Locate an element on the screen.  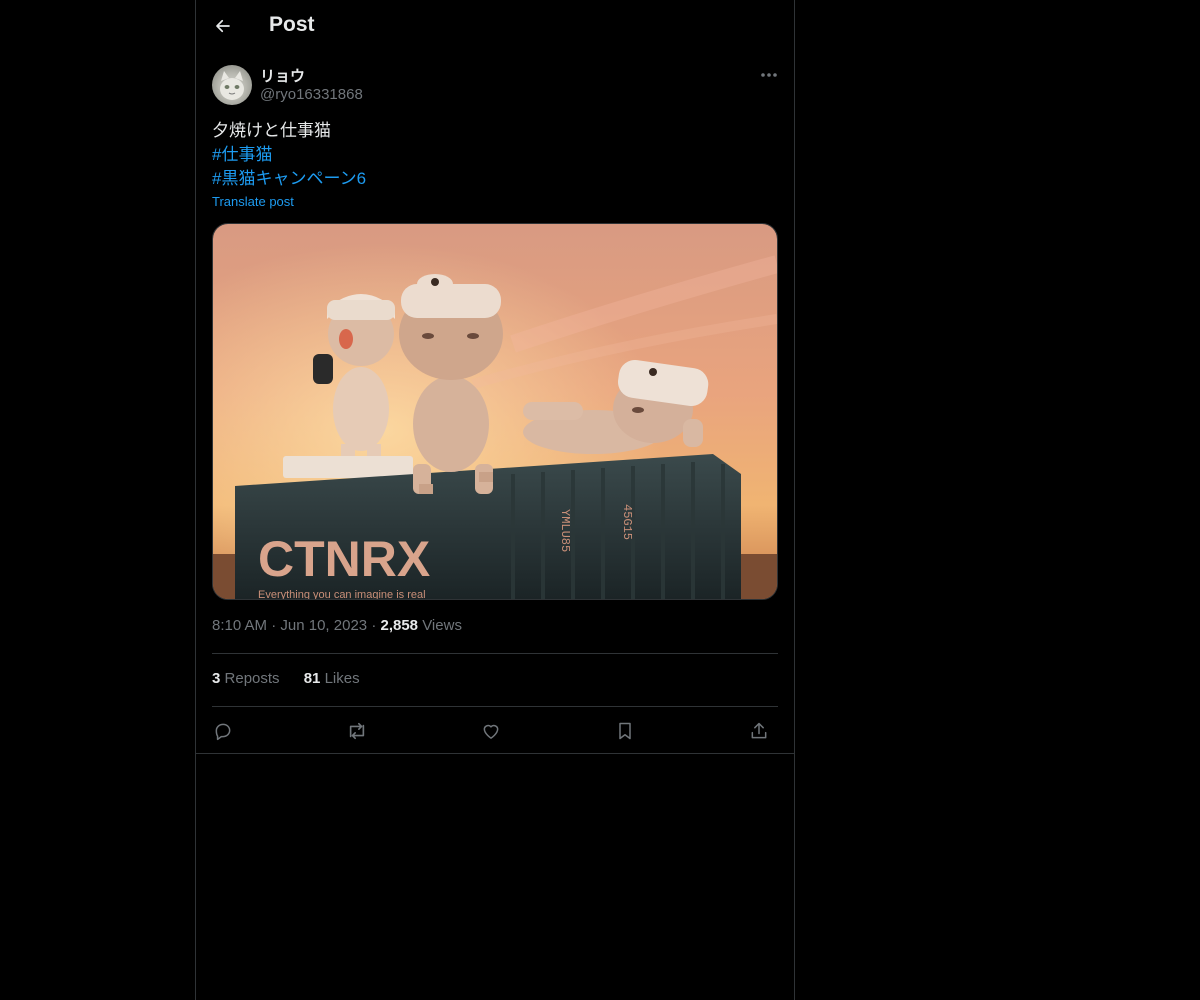
more-horizontal-icon is located at coordinates (769, 75).